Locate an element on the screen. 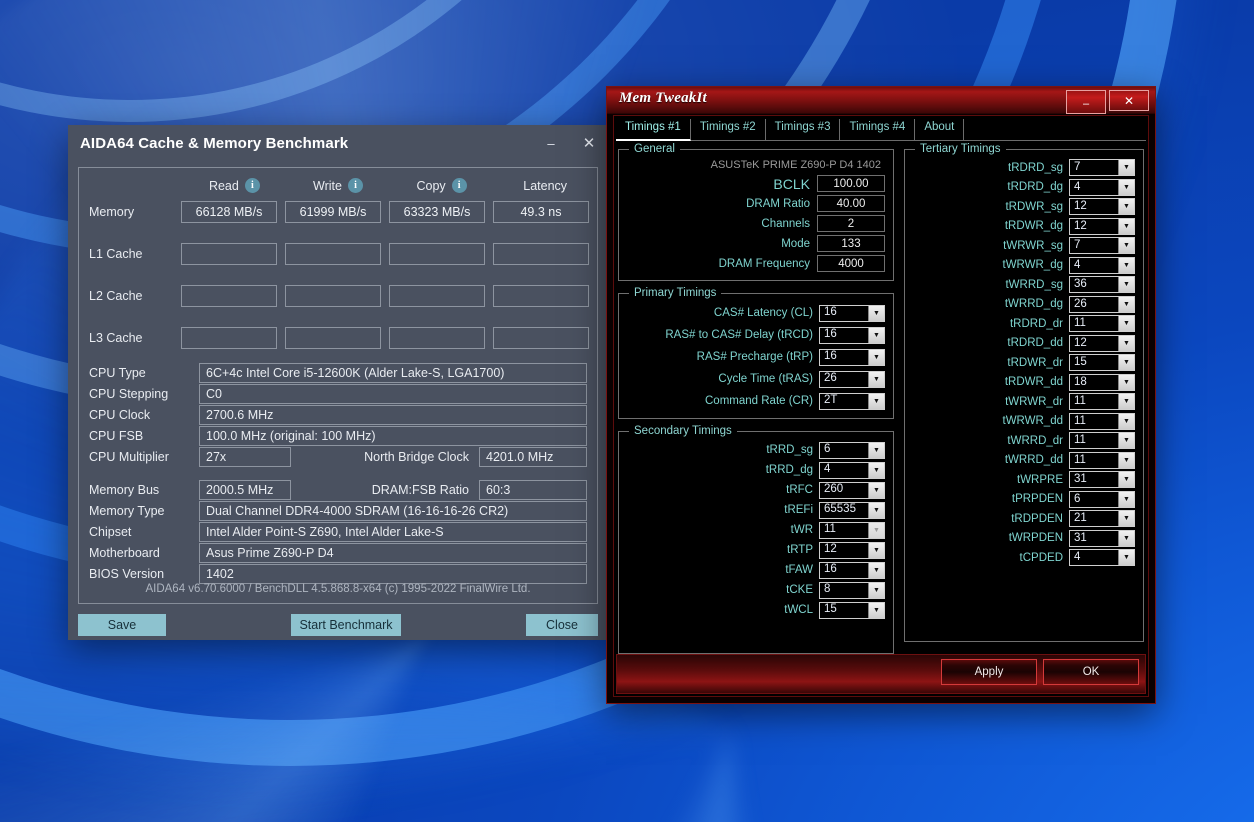 This screenshot has height=822, width=1254. twrrd_dd-dropdown: 11 ▼ is located at coordinates (1102, 460).